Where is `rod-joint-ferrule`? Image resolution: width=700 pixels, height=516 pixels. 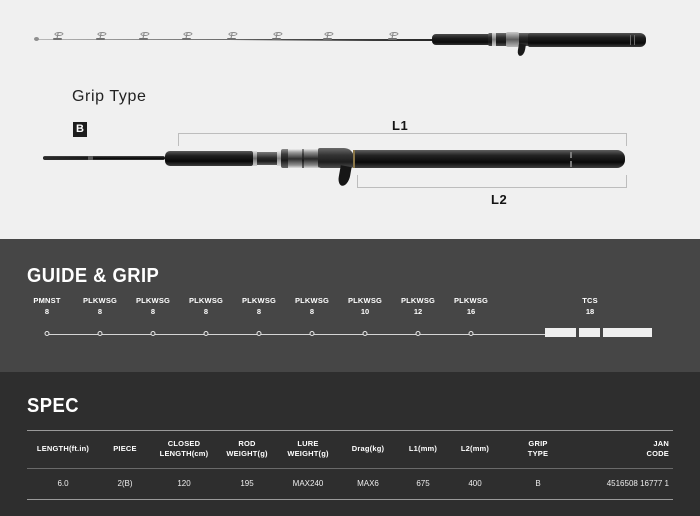 rod-joint-ferrule is located at coordinates (90, 158).